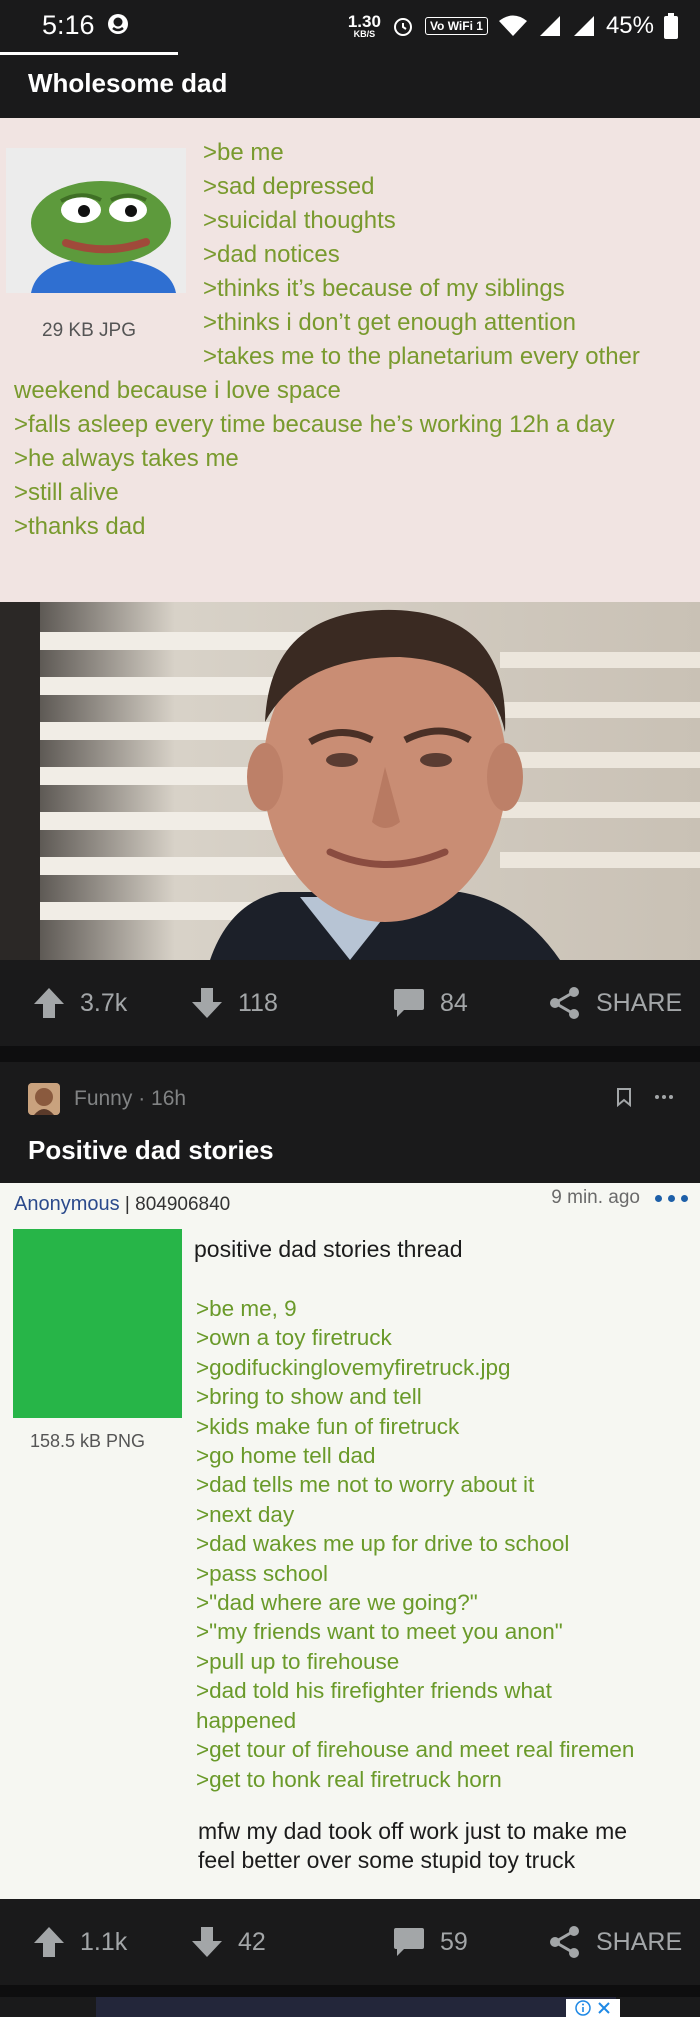 The height and width of the screenshot is (2017, 700). What do you see at coordinates (118, 24) in the screenshot?
I see `app-notification-icon` at bounding box center [118, 24].